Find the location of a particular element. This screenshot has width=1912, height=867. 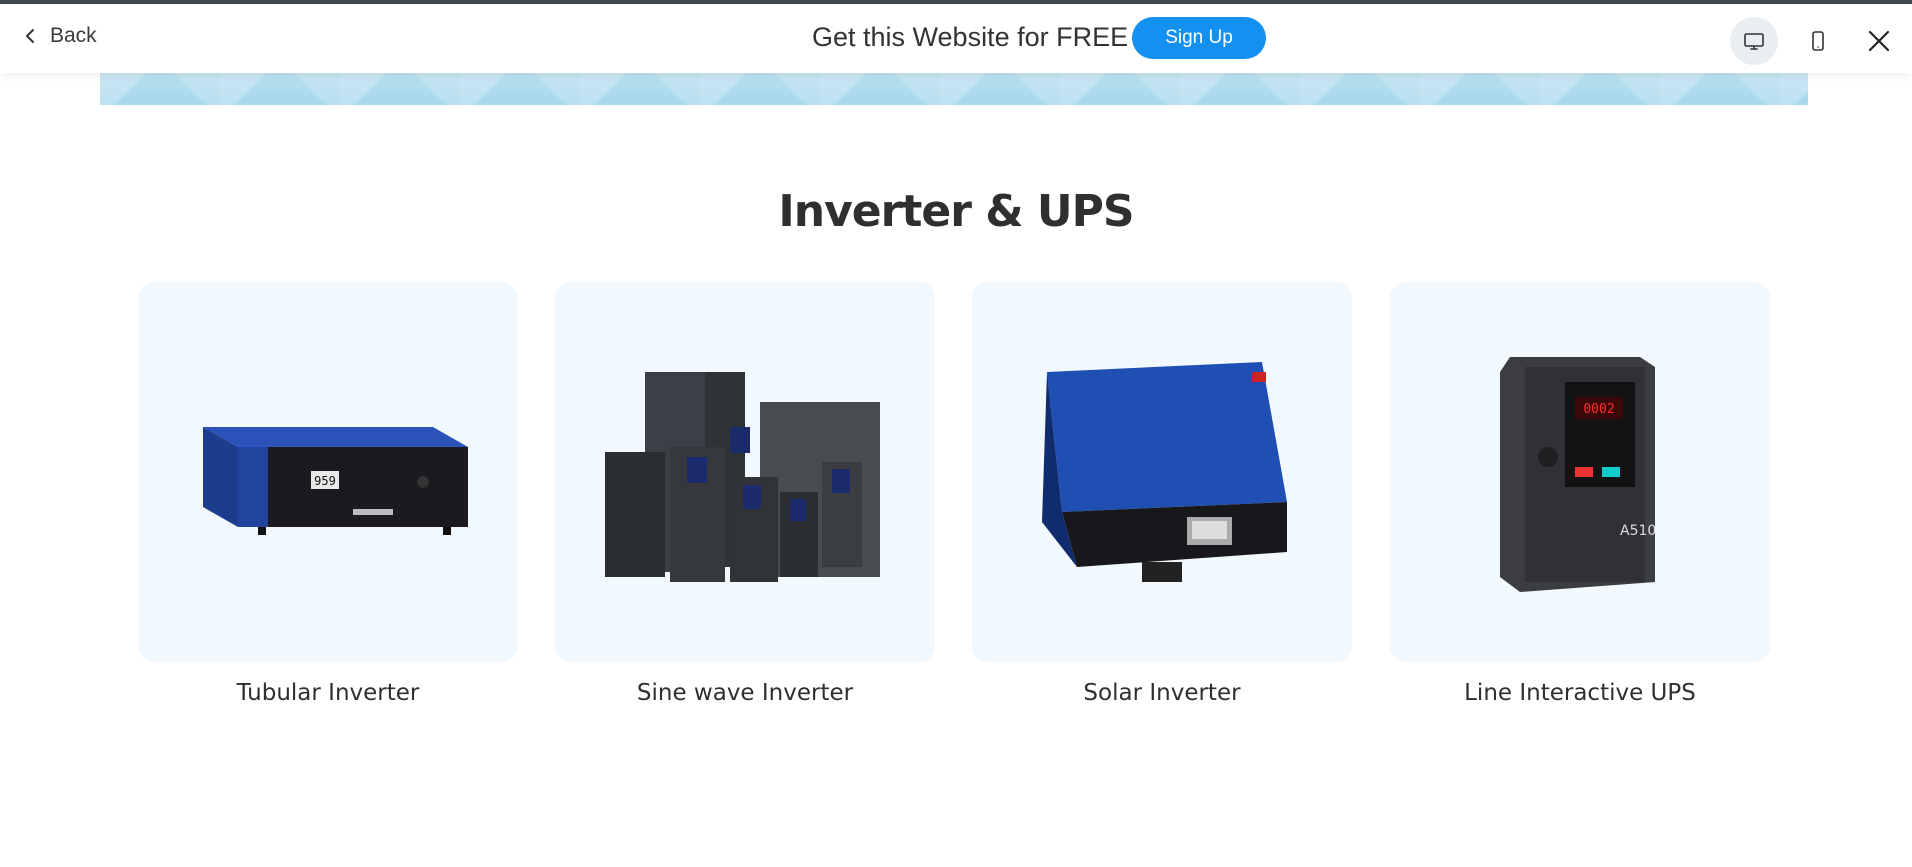

product-image: 0002 A510 is located at coordinates (1580, 472).